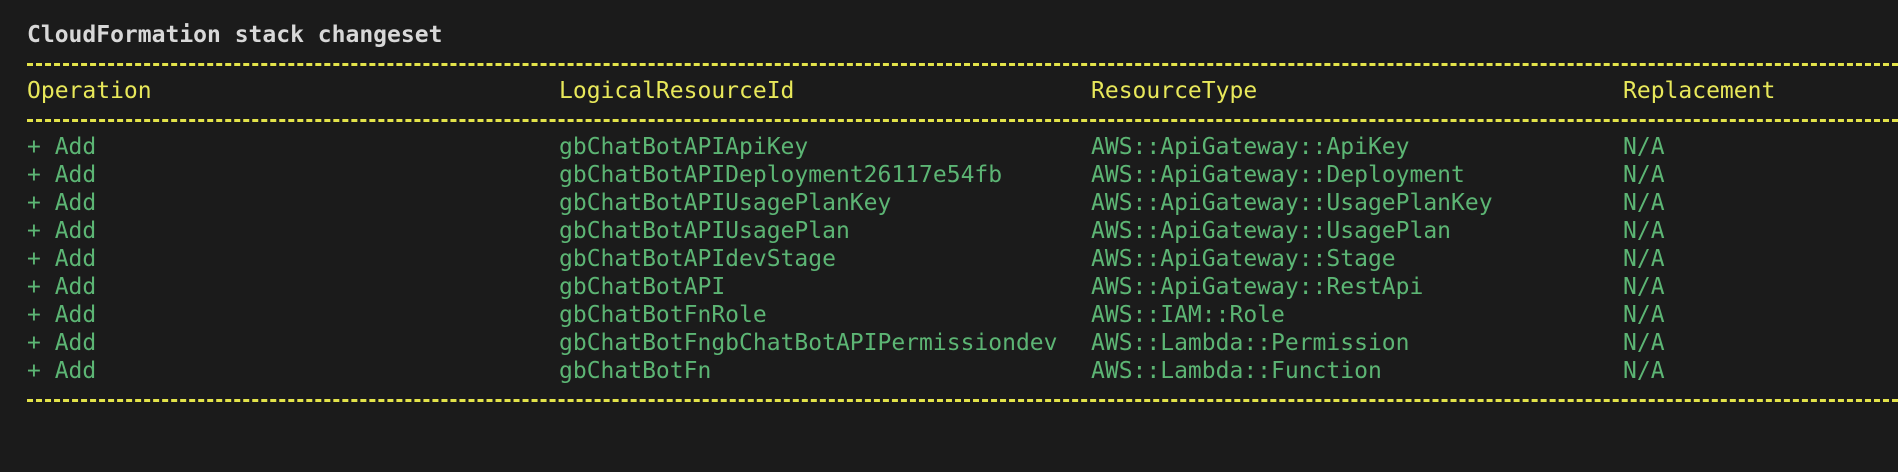 Image resolution: width=1898 pixels, height=472 pixels. I want to click on divider-bottom, so click(962, 399).